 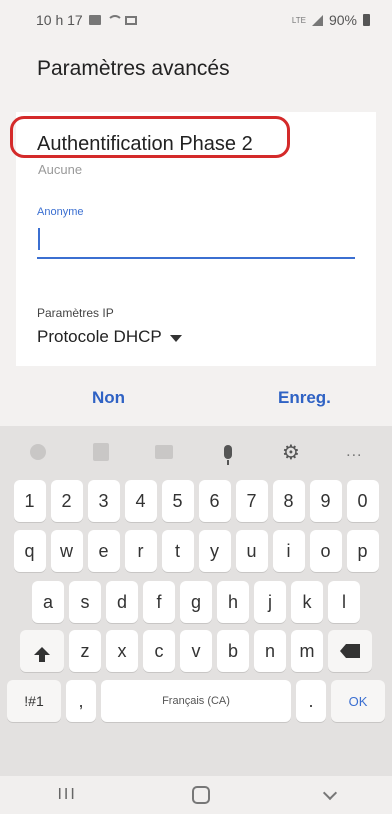 I want to click on anonymous-identity-input, so click(x=196, y=241).